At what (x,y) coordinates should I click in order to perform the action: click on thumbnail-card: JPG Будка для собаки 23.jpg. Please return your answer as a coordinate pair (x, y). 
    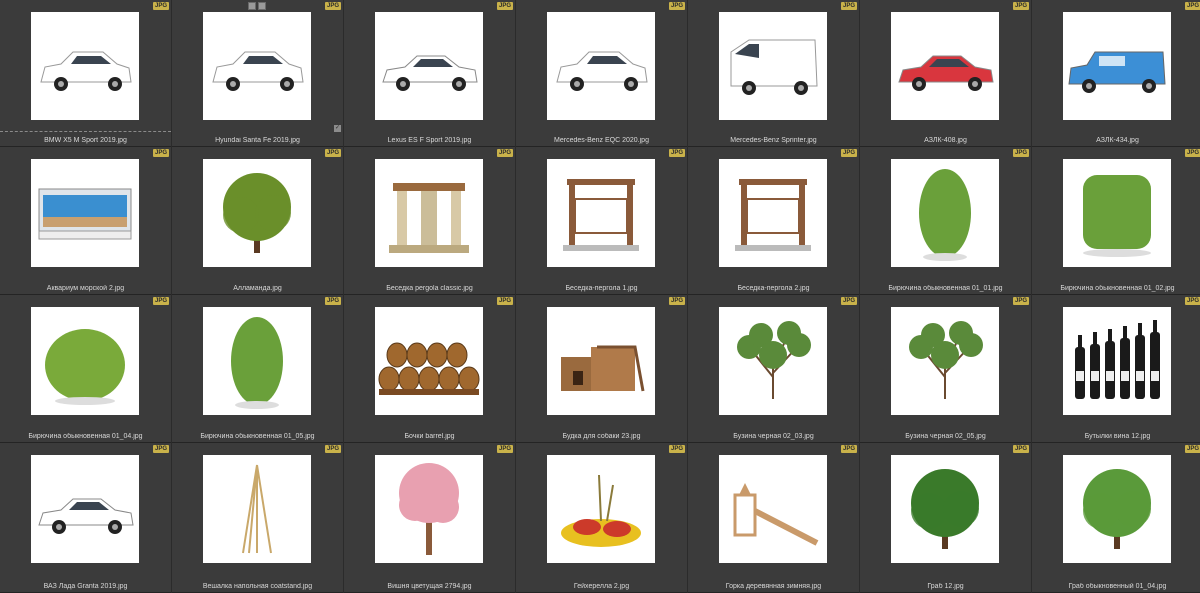
    Looking at the image, I should click on (601, 369).